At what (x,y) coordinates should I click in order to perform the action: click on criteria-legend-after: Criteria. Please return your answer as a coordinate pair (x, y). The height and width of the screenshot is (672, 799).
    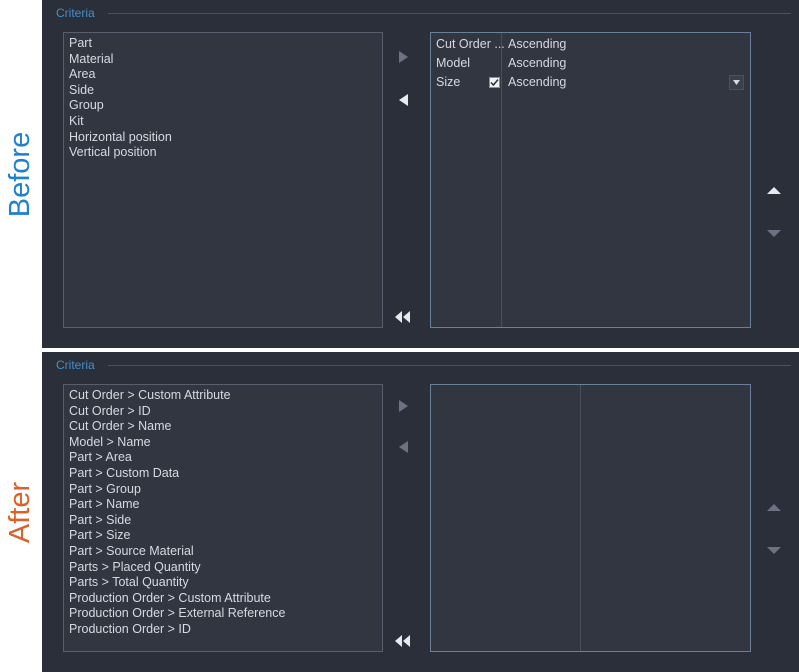
    Looking at the image, I should click on (75, 365).